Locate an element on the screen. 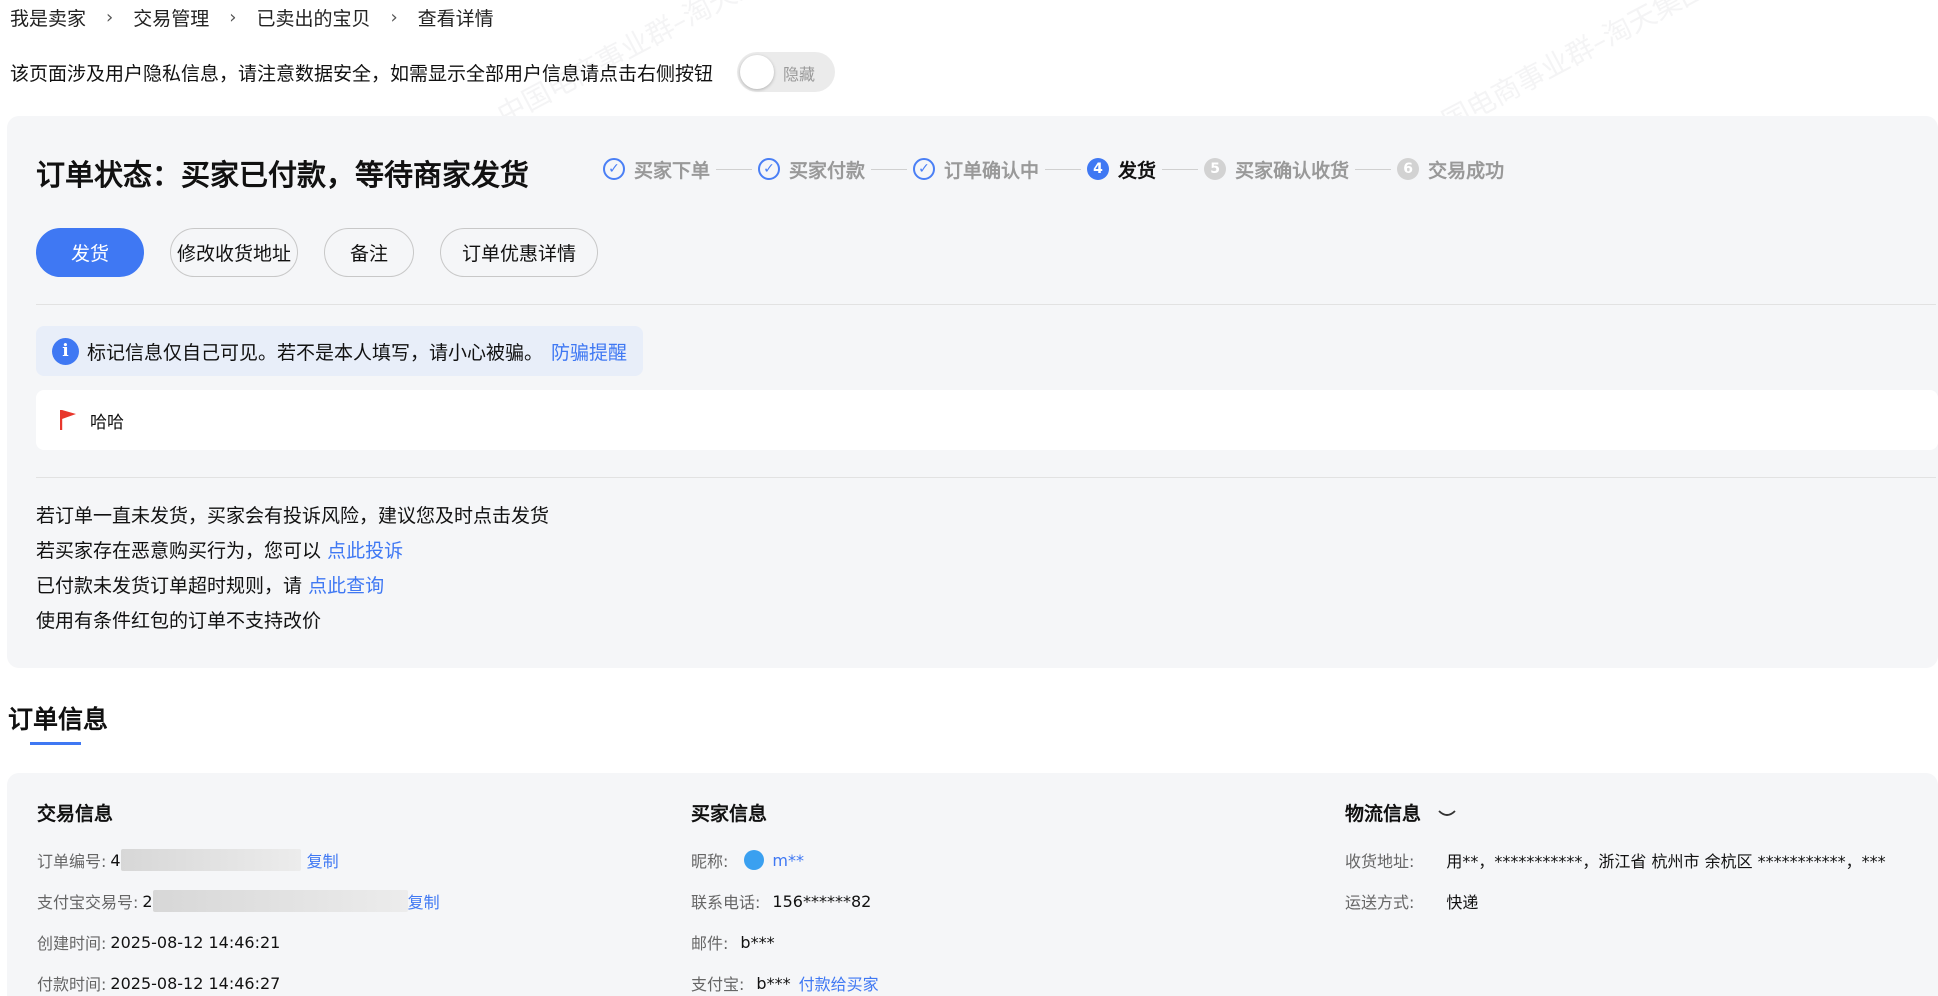  order-number-row: 订单编号: 4 复制 is located at coordinates (188, 860).